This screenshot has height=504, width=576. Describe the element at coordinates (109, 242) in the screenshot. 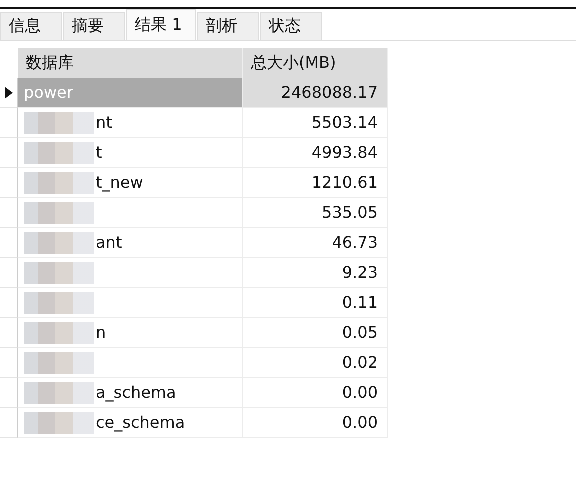

I see `database-name: ant` at that location.